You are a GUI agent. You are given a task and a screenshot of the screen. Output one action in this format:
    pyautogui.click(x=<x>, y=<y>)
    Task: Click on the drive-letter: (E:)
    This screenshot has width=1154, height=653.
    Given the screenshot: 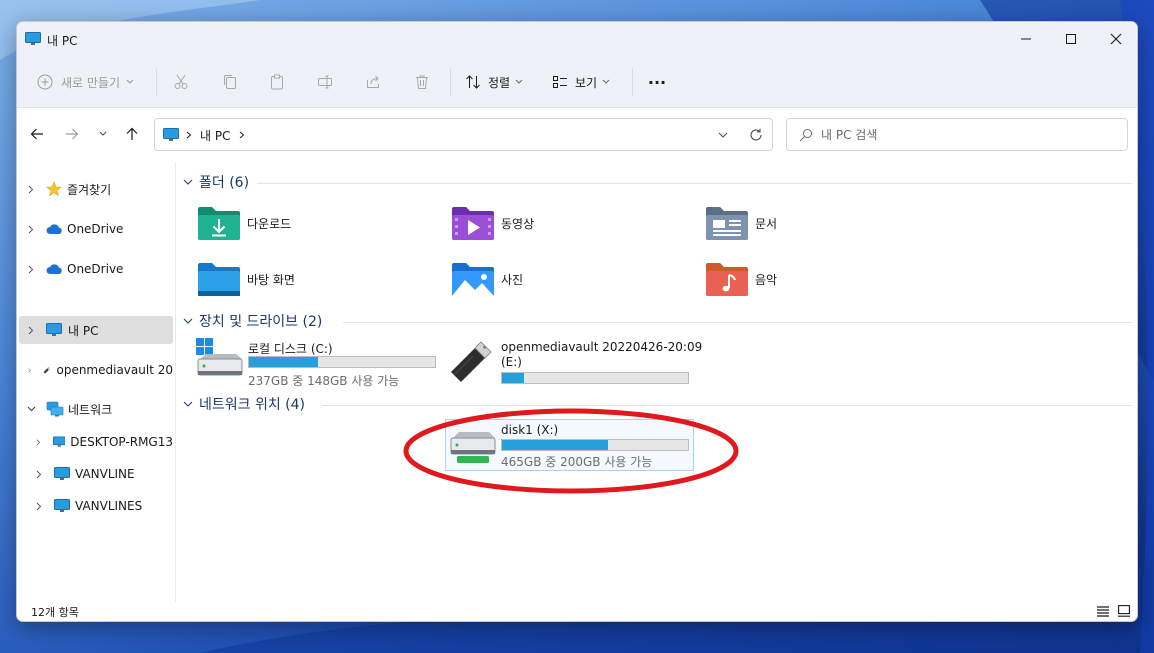 What is the action you would take?
    pyautogui.click(x=511, y=362)
    